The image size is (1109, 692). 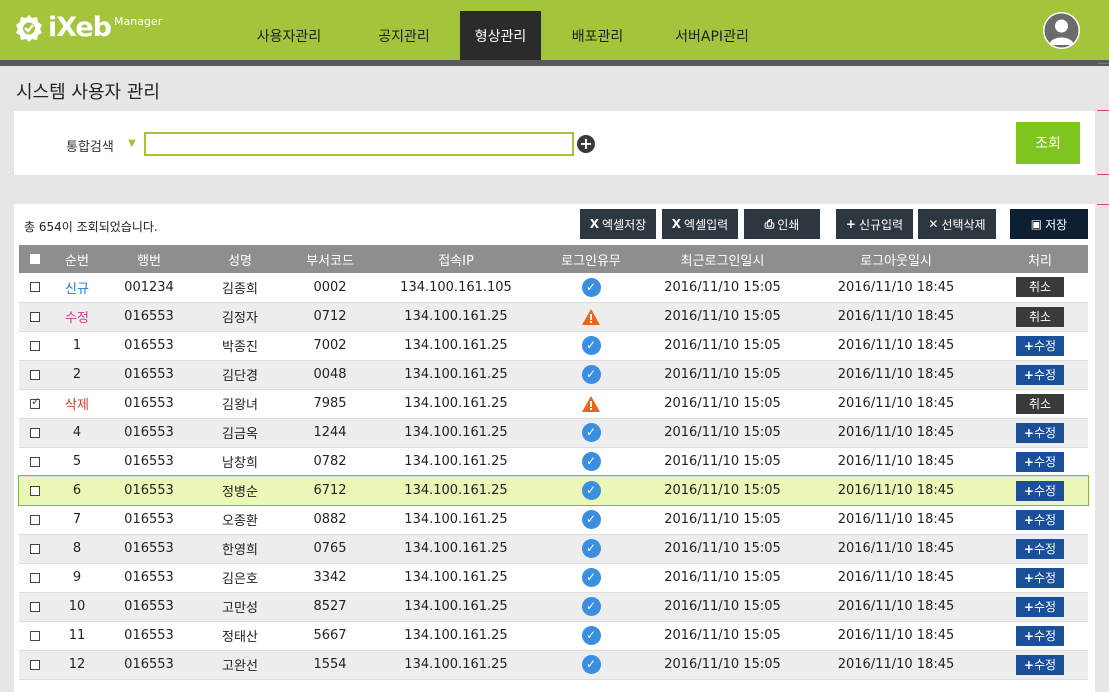 What do you see at coordinates (1048, 143) in the screenshot?
I see `search-button: 조회` at bounding box center [1048, 143].